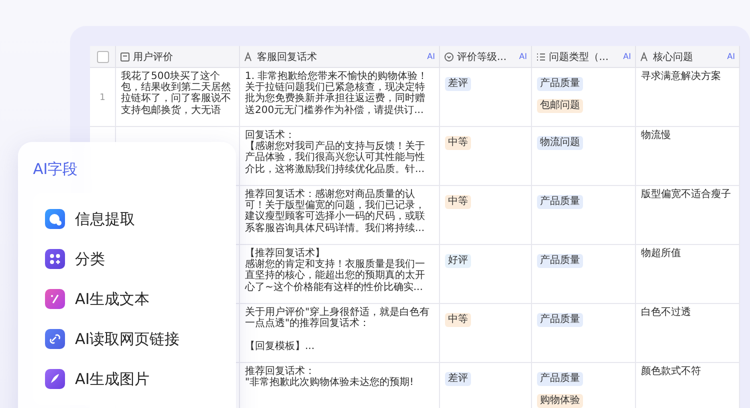 Image resolution: width=750 pixels, height=408 pixels. What do you see at coordinates (688, 333) in the screenshot?
I see `core-issue-cell: 白色不过透` at bounding box center [688, 333].